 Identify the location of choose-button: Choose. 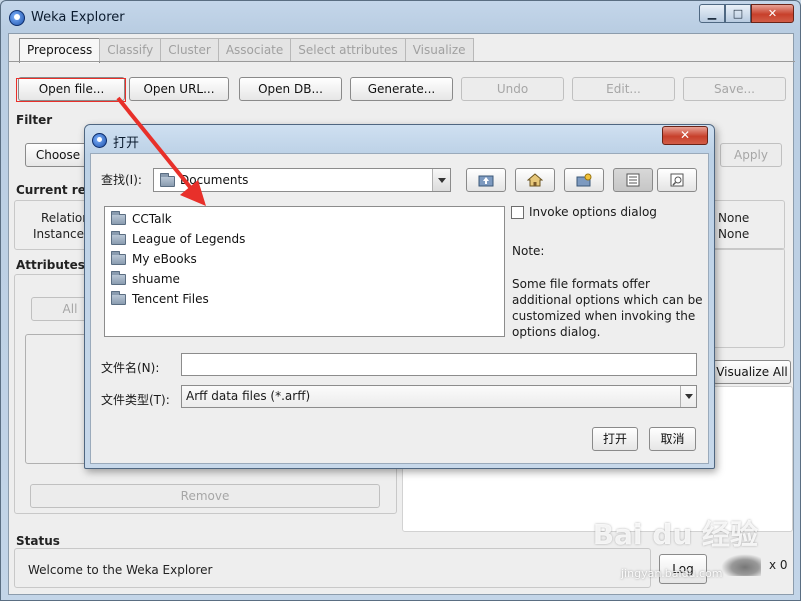
(58, 155).